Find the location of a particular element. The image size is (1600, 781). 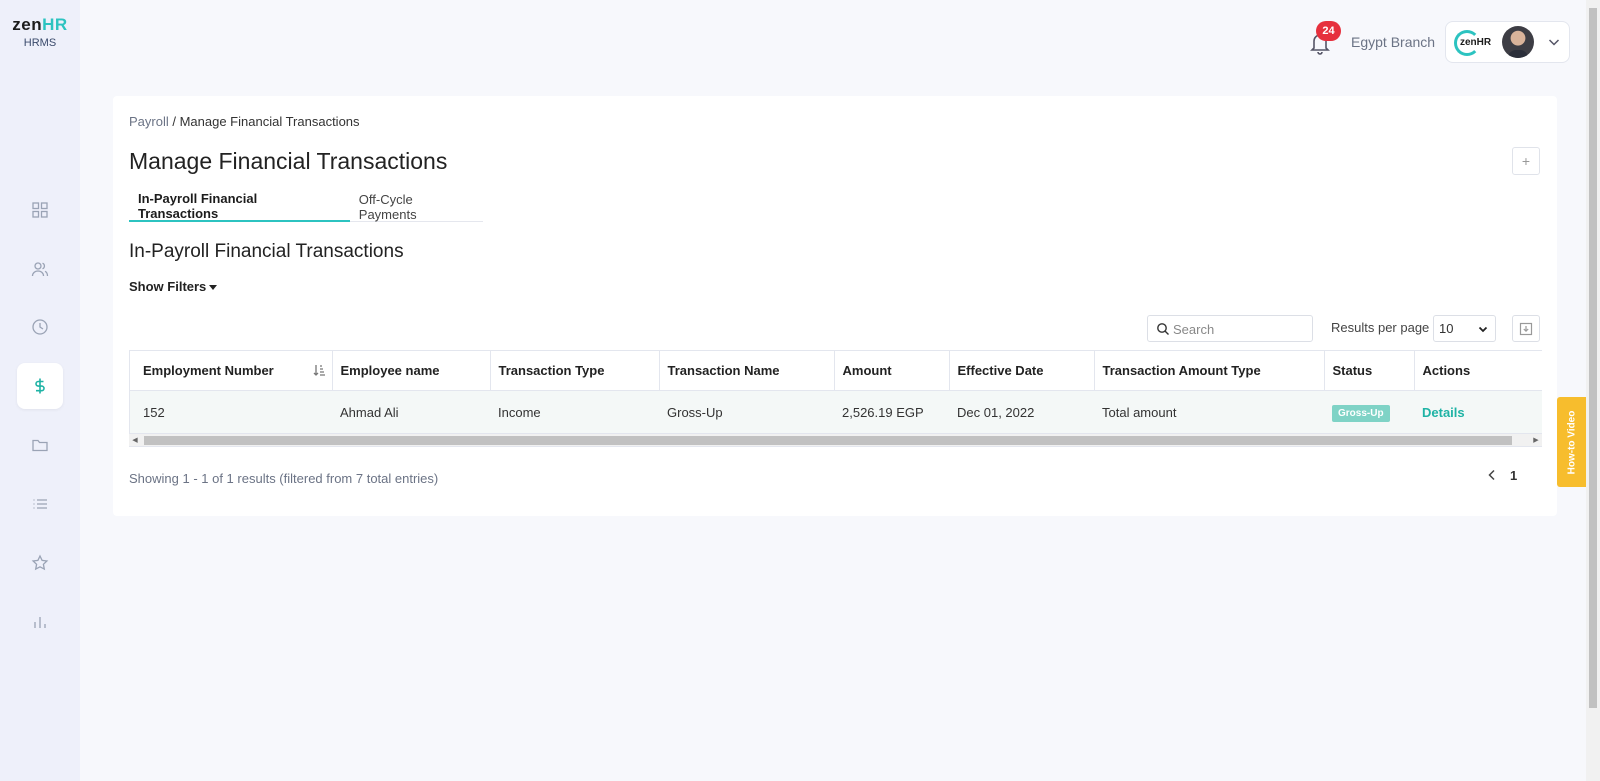

breadcrumb: Payroll / Manage Financial Transactions is located at coordinates (244, 121).